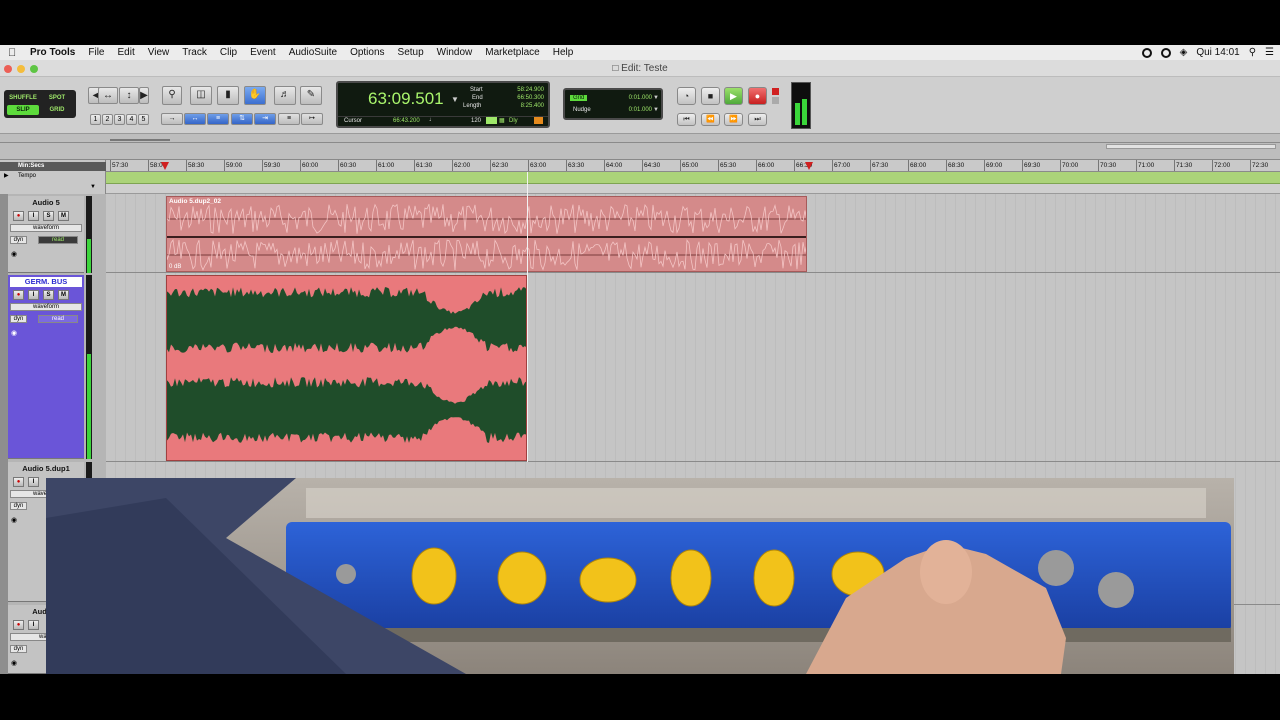  Describe the element at coordinates (1252, 52) in the screenshot. I see `spotlight-search-icon: ⚲` at that location.